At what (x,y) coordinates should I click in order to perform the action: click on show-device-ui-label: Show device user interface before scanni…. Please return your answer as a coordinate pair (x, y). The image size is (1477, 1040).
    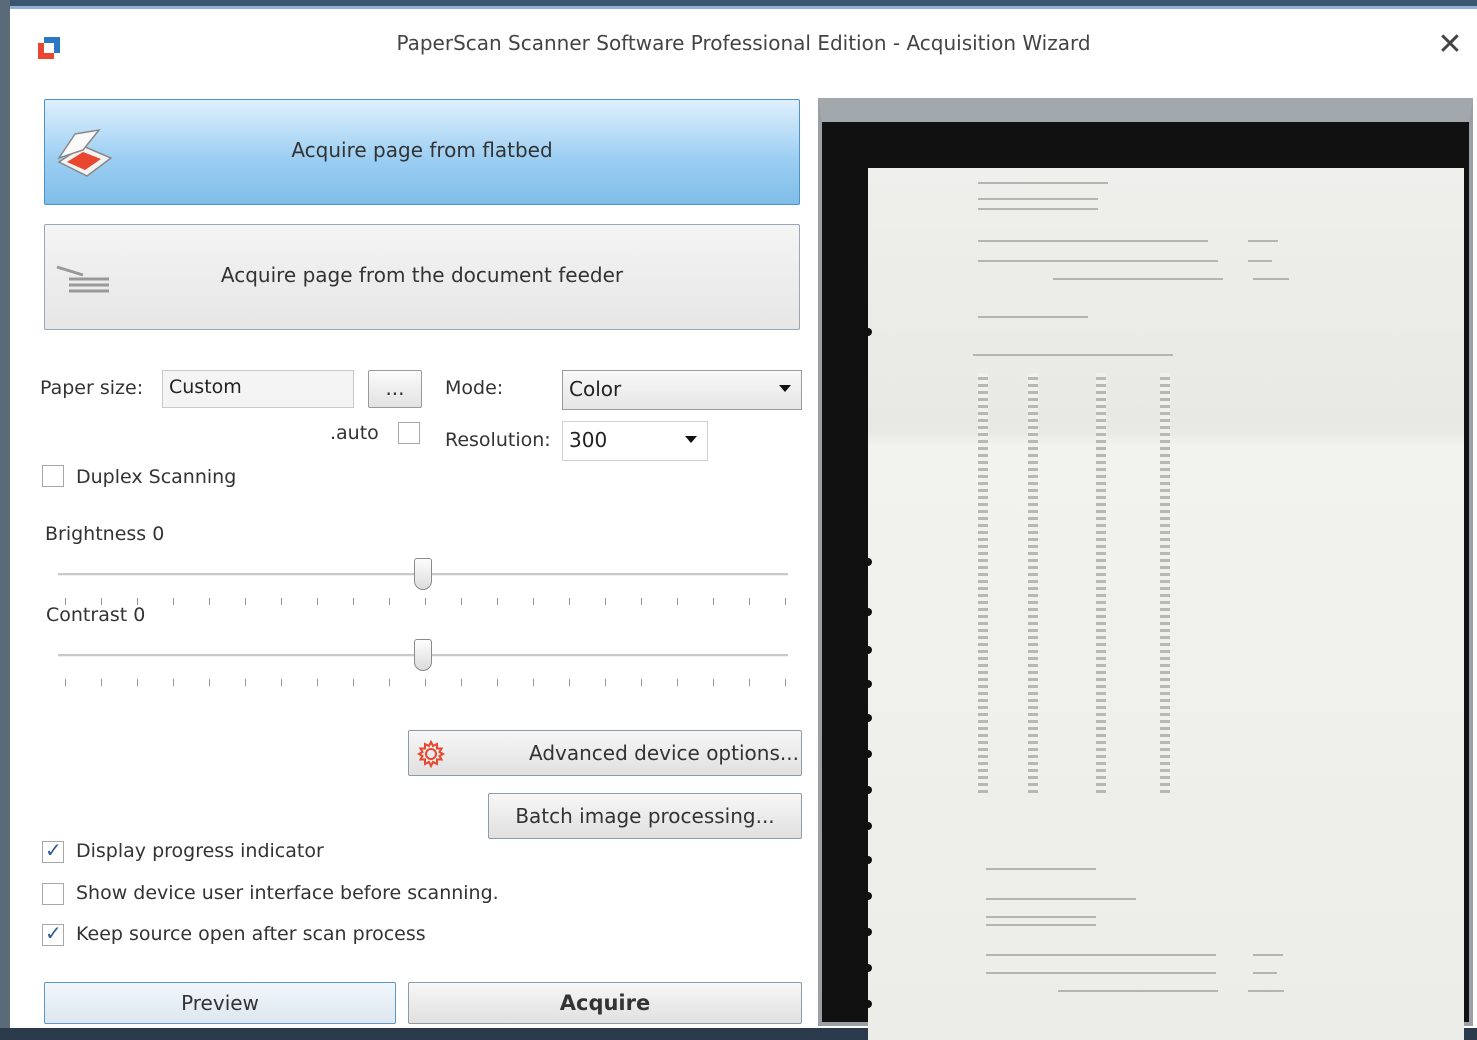
    Looking at the image, I should click on (287, 893).